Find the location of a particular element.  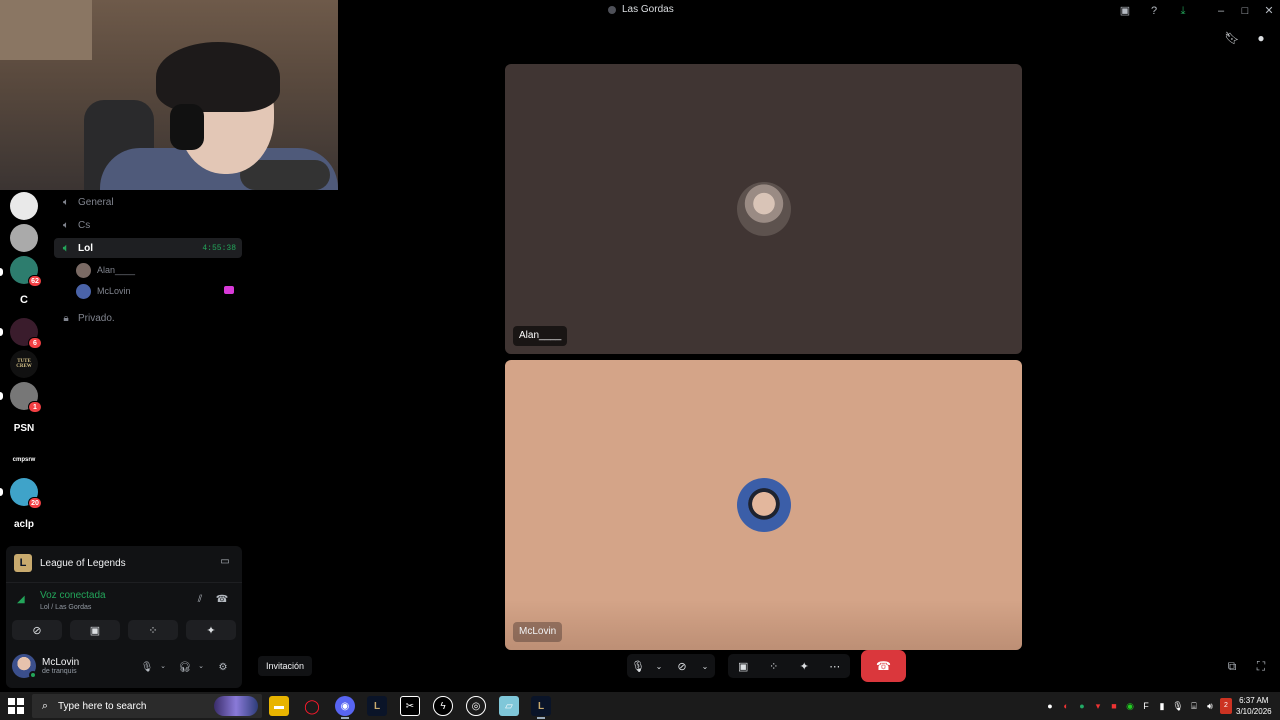

activities-button: ⁘ is located at coordinates (153, 630).